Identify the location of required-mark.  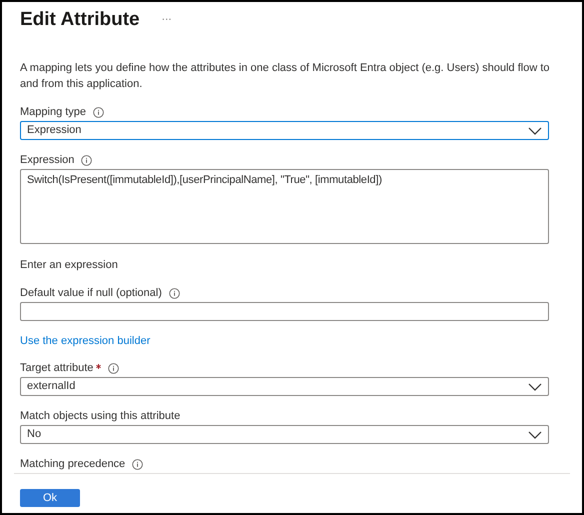
(99, 366).